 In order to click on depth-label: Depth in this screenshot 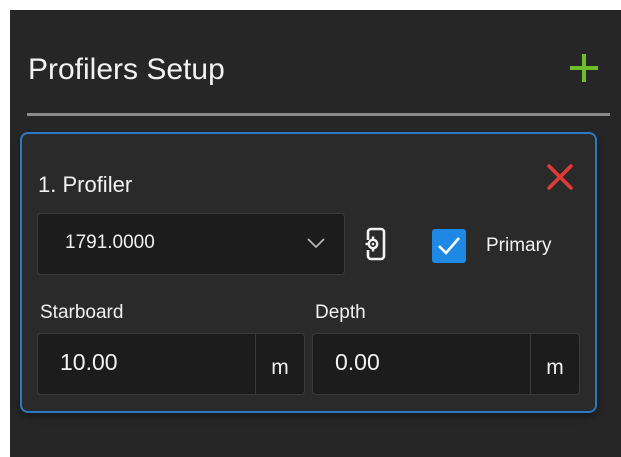, I will do `click(340, 312)`.